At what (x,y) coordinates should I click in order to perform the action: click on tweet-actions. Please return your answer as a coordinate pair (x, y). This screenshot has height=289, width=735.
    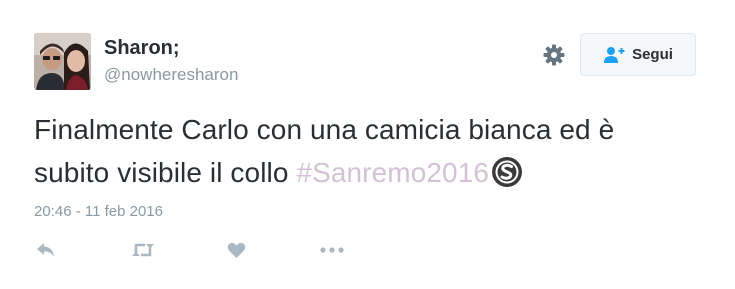
    Looking at the image, I should click on (367, 251).